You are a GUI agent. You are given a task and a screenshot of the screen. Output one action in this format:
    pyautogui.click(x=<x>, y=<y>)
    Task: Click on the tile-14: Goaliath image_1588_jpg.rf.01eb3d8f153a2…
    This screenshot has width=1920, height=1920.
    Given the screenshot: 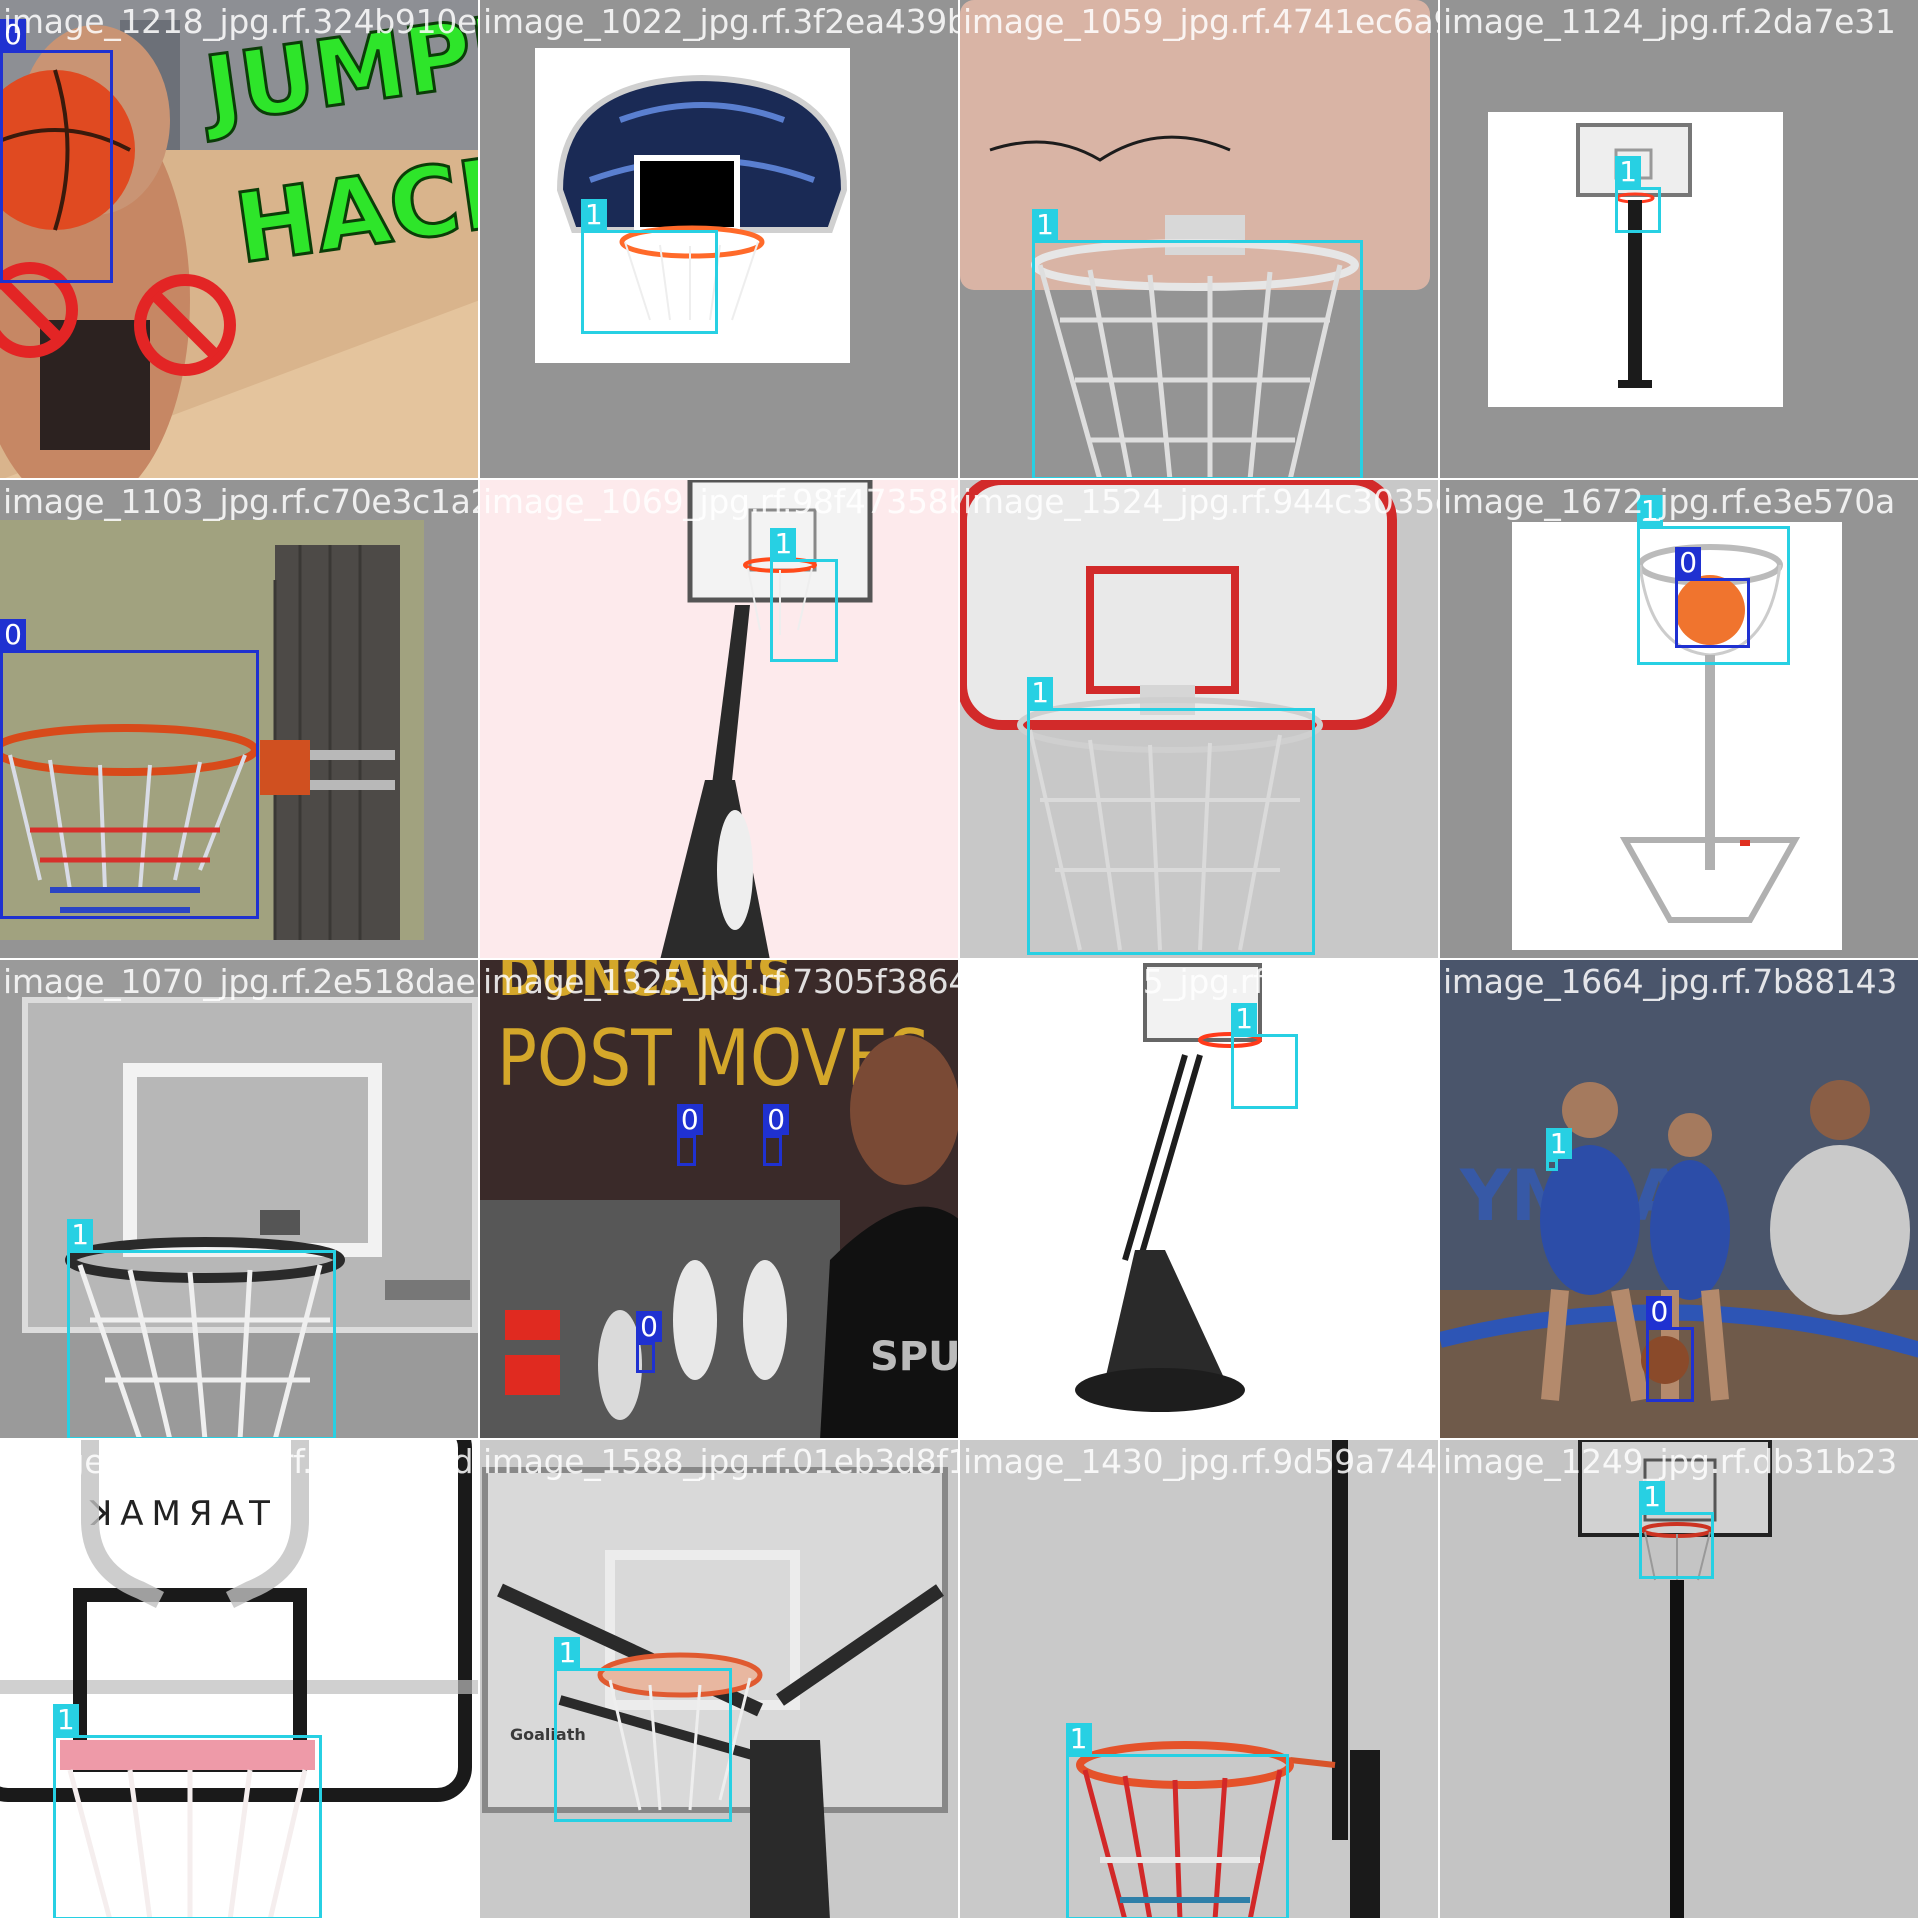 What is the action you would take?
    pyautogui.click(x=720, y=1680)
    